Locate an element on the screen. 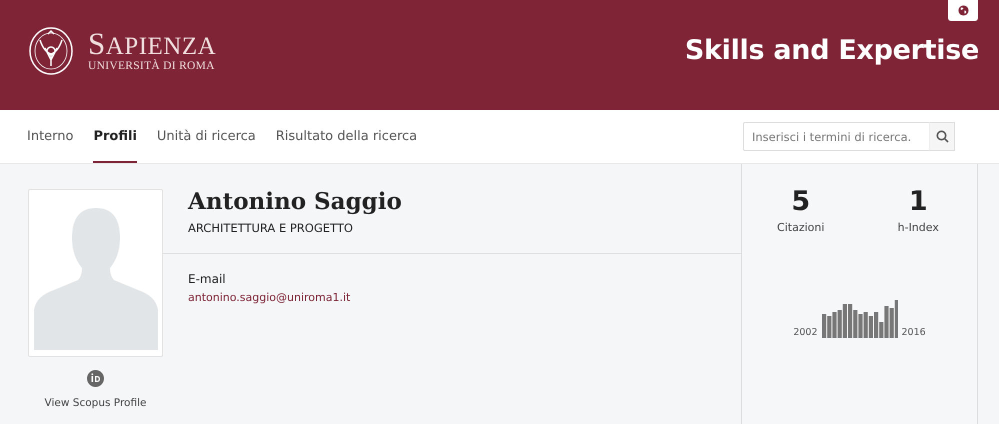 This screenshot has width=999, height=424. metric-value: 1 is located at coordinates (918, 201).